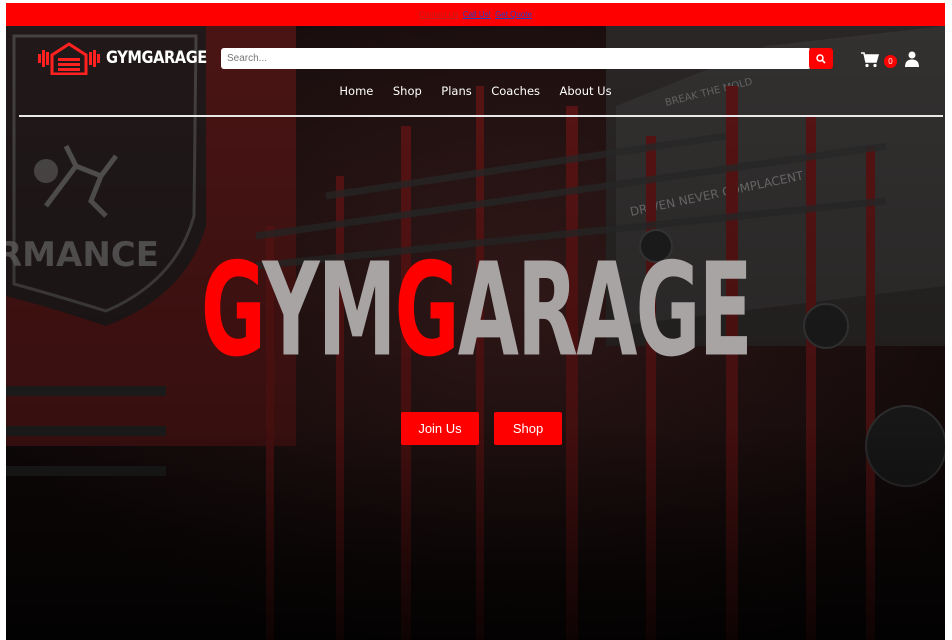  What do you see at coordinates (604, 311) in the screenshot?
I see `hero-title-part: ARAGE` at bounding box center [604, 311].